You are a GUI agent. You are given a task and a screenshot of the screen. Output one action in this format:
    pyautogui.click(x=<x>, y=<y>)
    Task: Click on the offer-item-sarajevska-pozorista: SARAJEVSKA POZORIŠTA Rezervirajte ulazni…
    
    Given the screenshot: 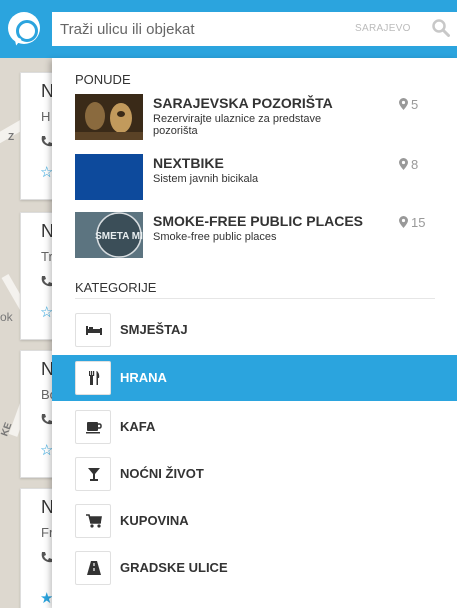 What is the action you would take?
    pyautogui.click(x=265, y=118)
    